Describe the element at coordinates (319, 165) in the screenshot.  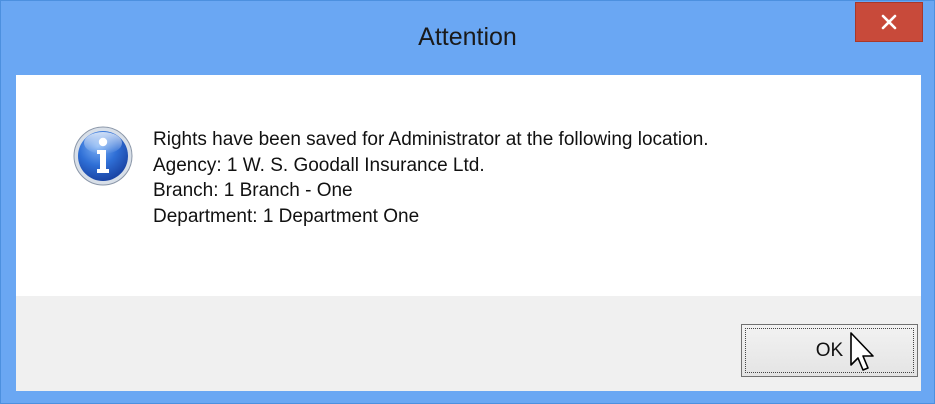
I see `message-line: Agency: 1 W. S. Goodall Insurance Ltd.` at that location.